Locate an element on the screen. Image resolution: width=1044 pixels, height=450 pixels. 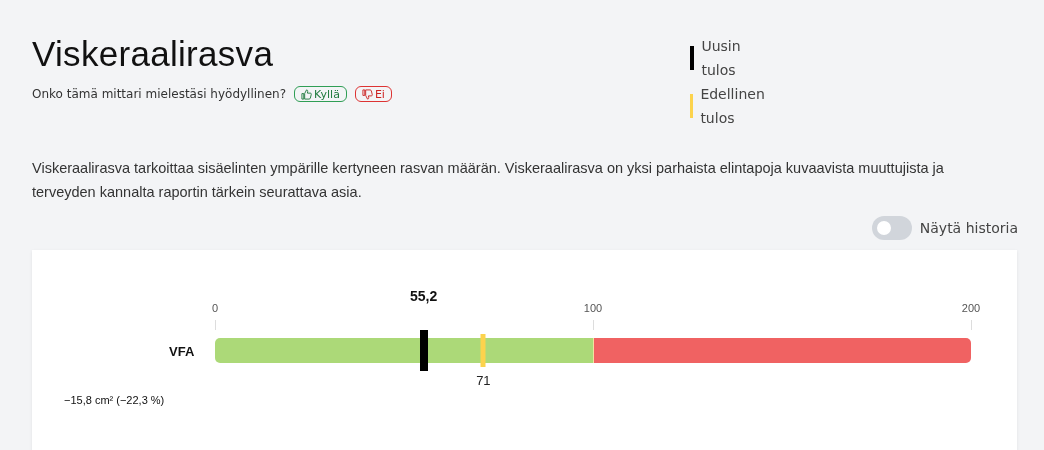
previous-value: 71 is located at coordinates (483, 380).